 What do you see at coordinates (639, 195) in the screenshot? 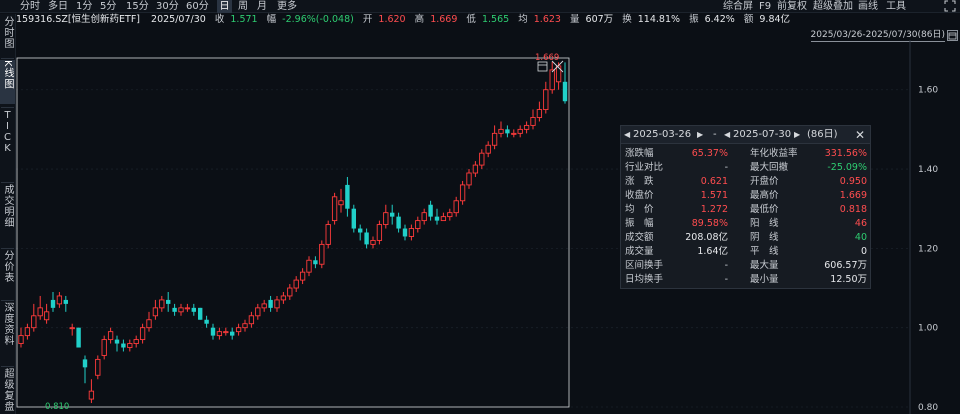
I see `stats-label: 收盘价` at bounding box center [639, 195].